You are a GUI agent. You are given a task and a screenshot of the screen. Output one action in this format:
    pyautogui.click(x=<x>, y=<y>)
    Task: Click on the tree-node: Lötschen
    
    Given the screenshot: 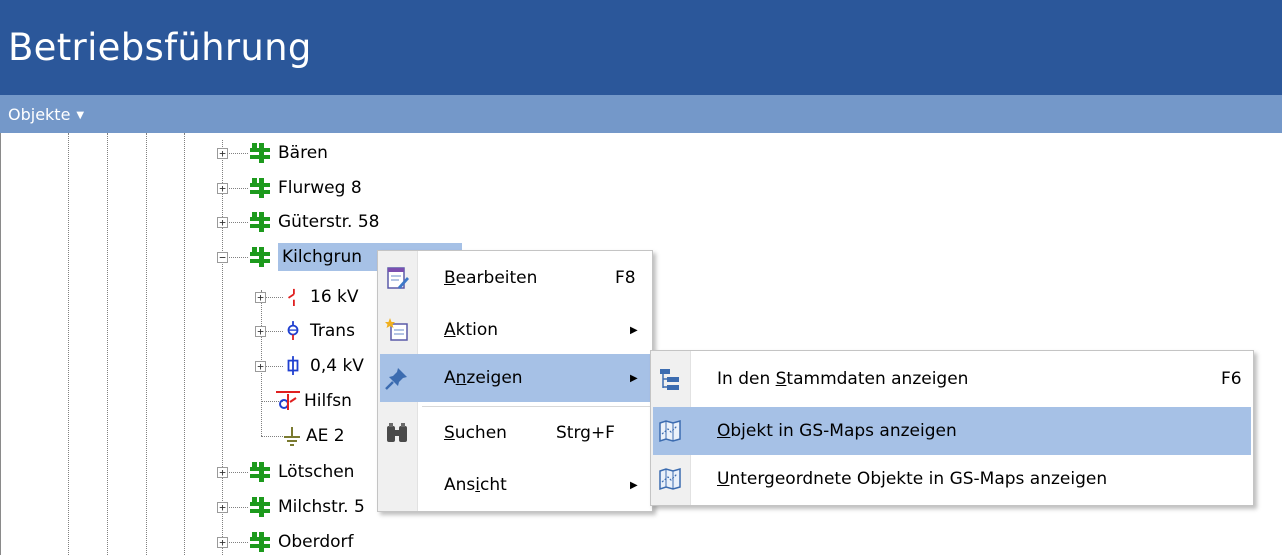 What is the action you would take?
    pyautogui.click(x=302, y=472)
    